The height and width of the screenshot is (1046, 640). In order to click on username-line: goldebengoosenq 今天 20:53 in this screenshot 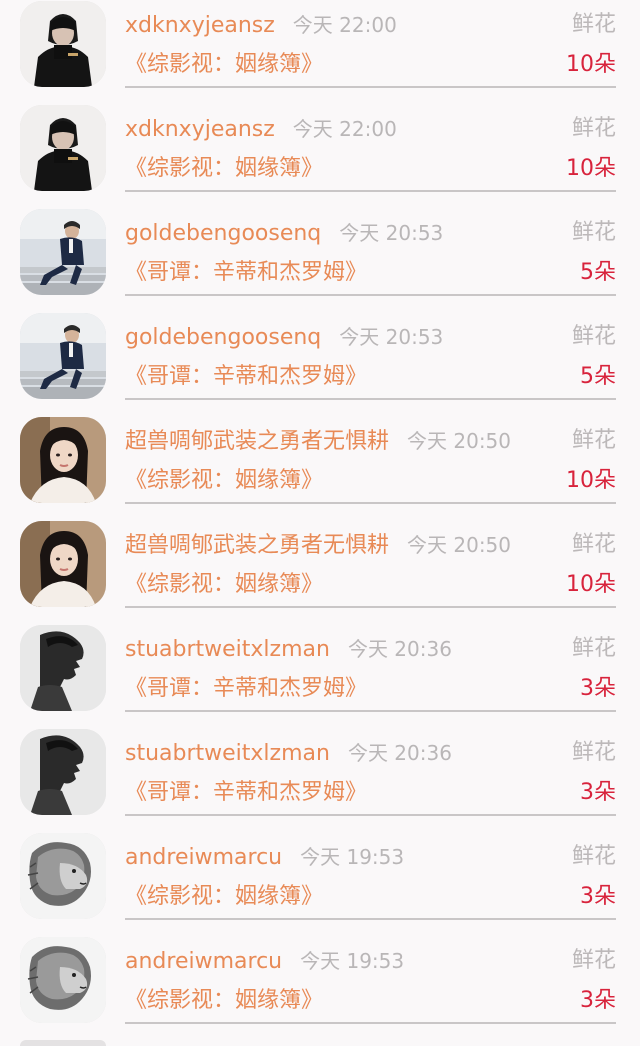, I will do `click(284, 233)`.